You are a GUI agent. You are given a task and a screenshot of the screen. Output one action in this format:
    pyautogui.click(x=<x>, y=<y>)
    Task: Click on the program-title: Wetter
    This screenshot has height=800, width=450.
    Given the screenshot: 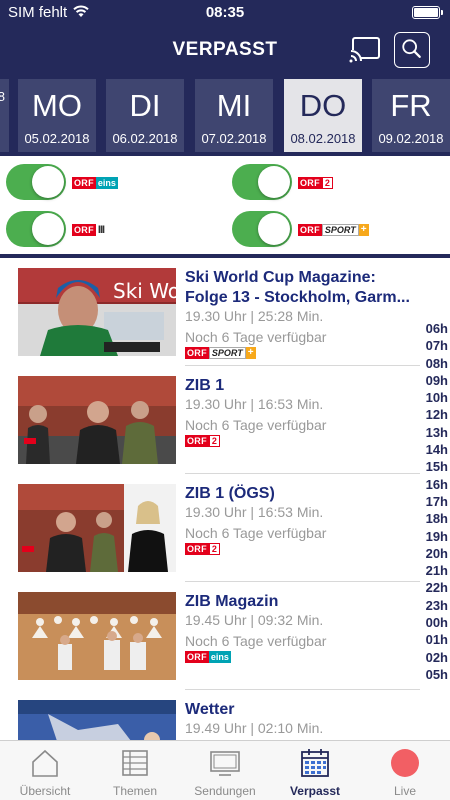 What is the action you would take?
    pyautogui.click(x=210, y=709)
    